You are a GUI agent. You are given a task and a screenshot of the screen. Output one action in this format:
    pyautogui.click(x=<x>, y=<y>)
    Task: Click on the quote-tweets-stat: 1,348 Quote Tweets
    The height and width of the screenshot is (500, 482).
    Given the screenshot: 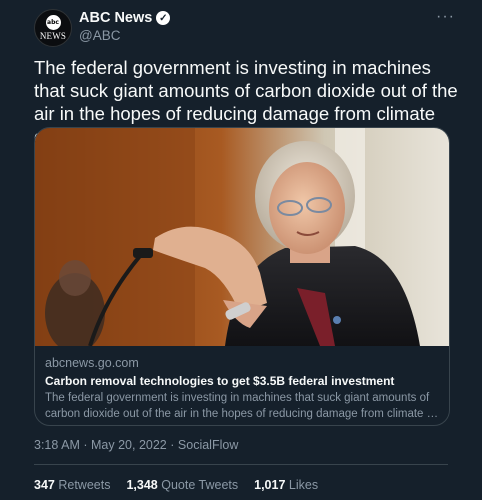 What is the action you would take?
    pyautogui.click(x=182, y=485)
    